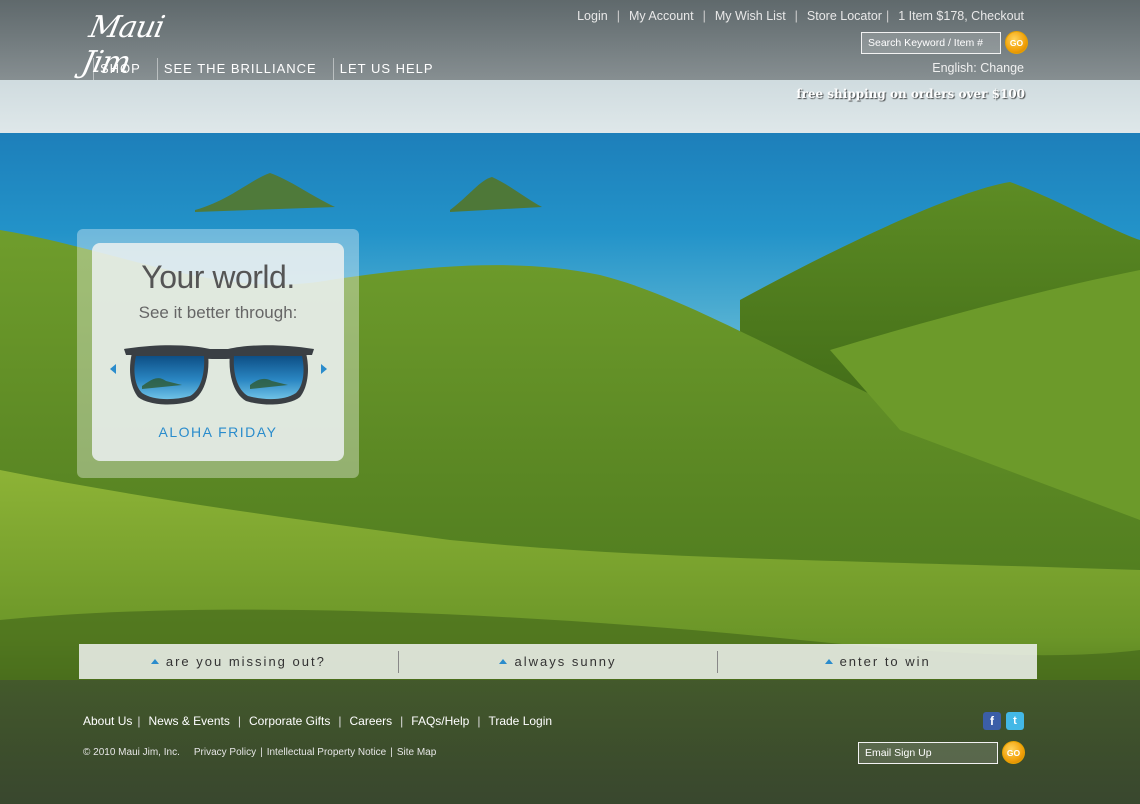  What do you see at coordinates (885, 661) in the screenshot?
I see `tab-label: enter to win` at bounding box center [885, 661].